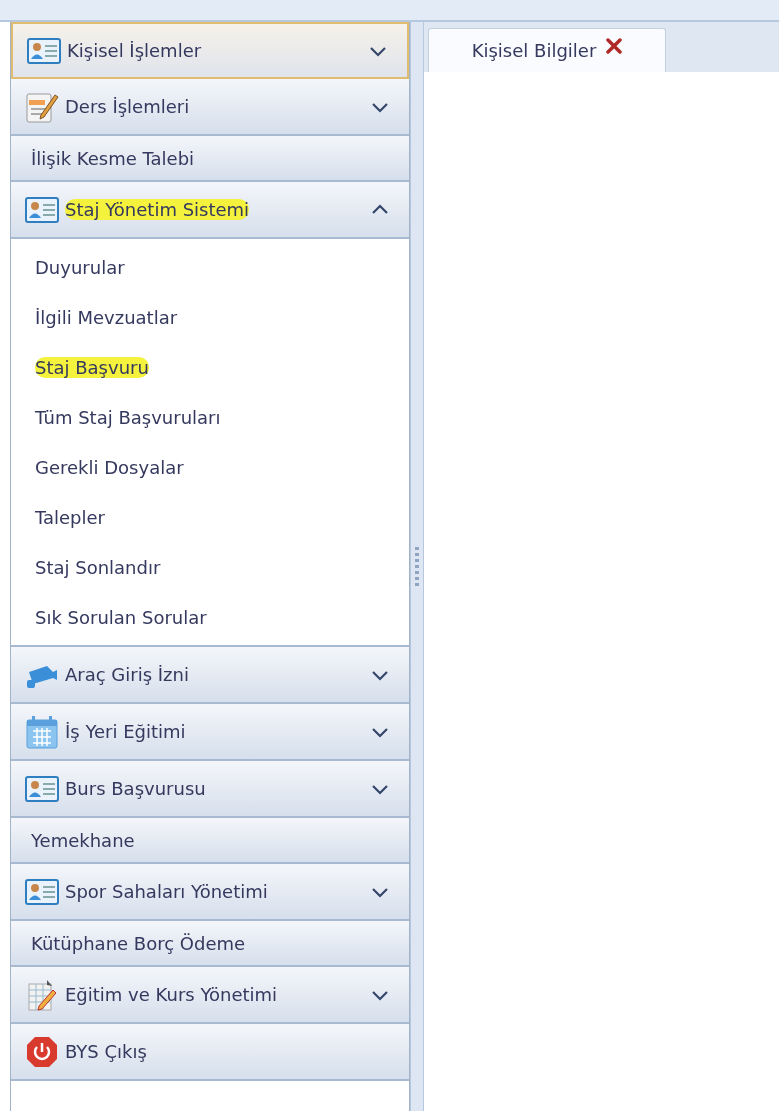  What do you see at coordinates (210, 1052) in the screenshot?
I see `menu-header: BYS Çıkış` at bounding box center [210, 1052].